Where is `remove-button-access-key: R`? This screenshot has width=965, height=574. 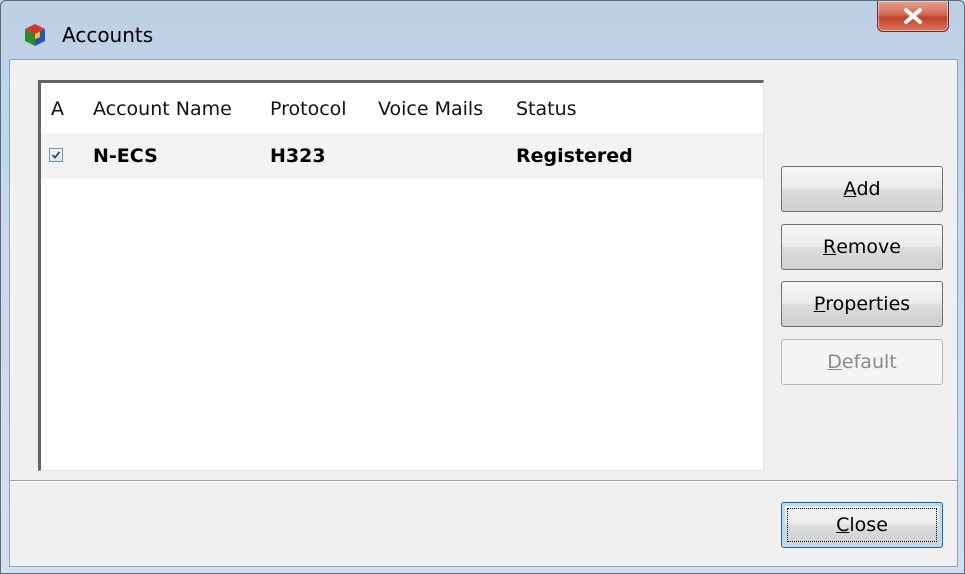
remove-button-access-key: R is located at coordinates (830, 247).